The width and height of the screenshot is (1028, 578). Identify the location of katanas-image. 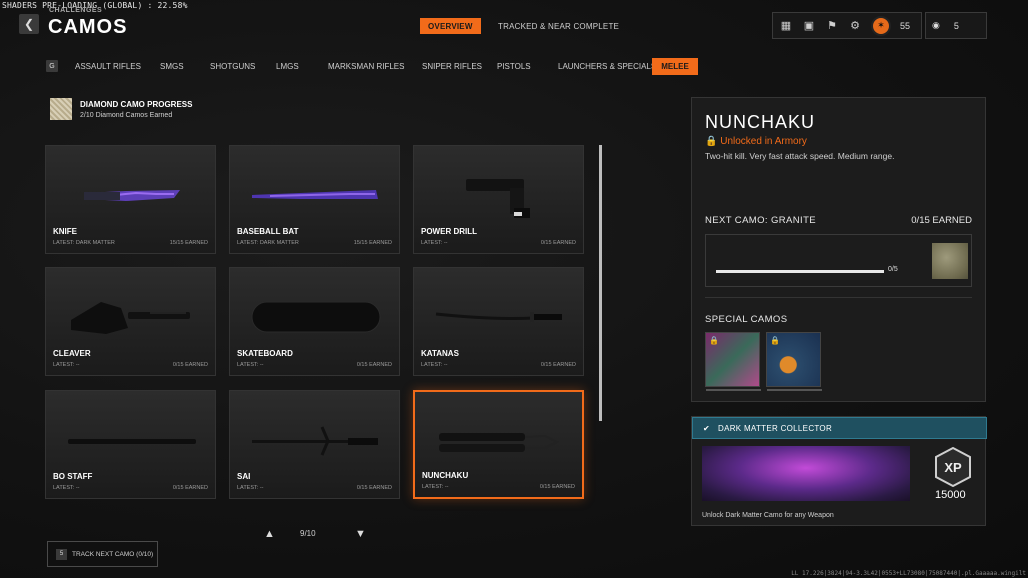
(498, 317).